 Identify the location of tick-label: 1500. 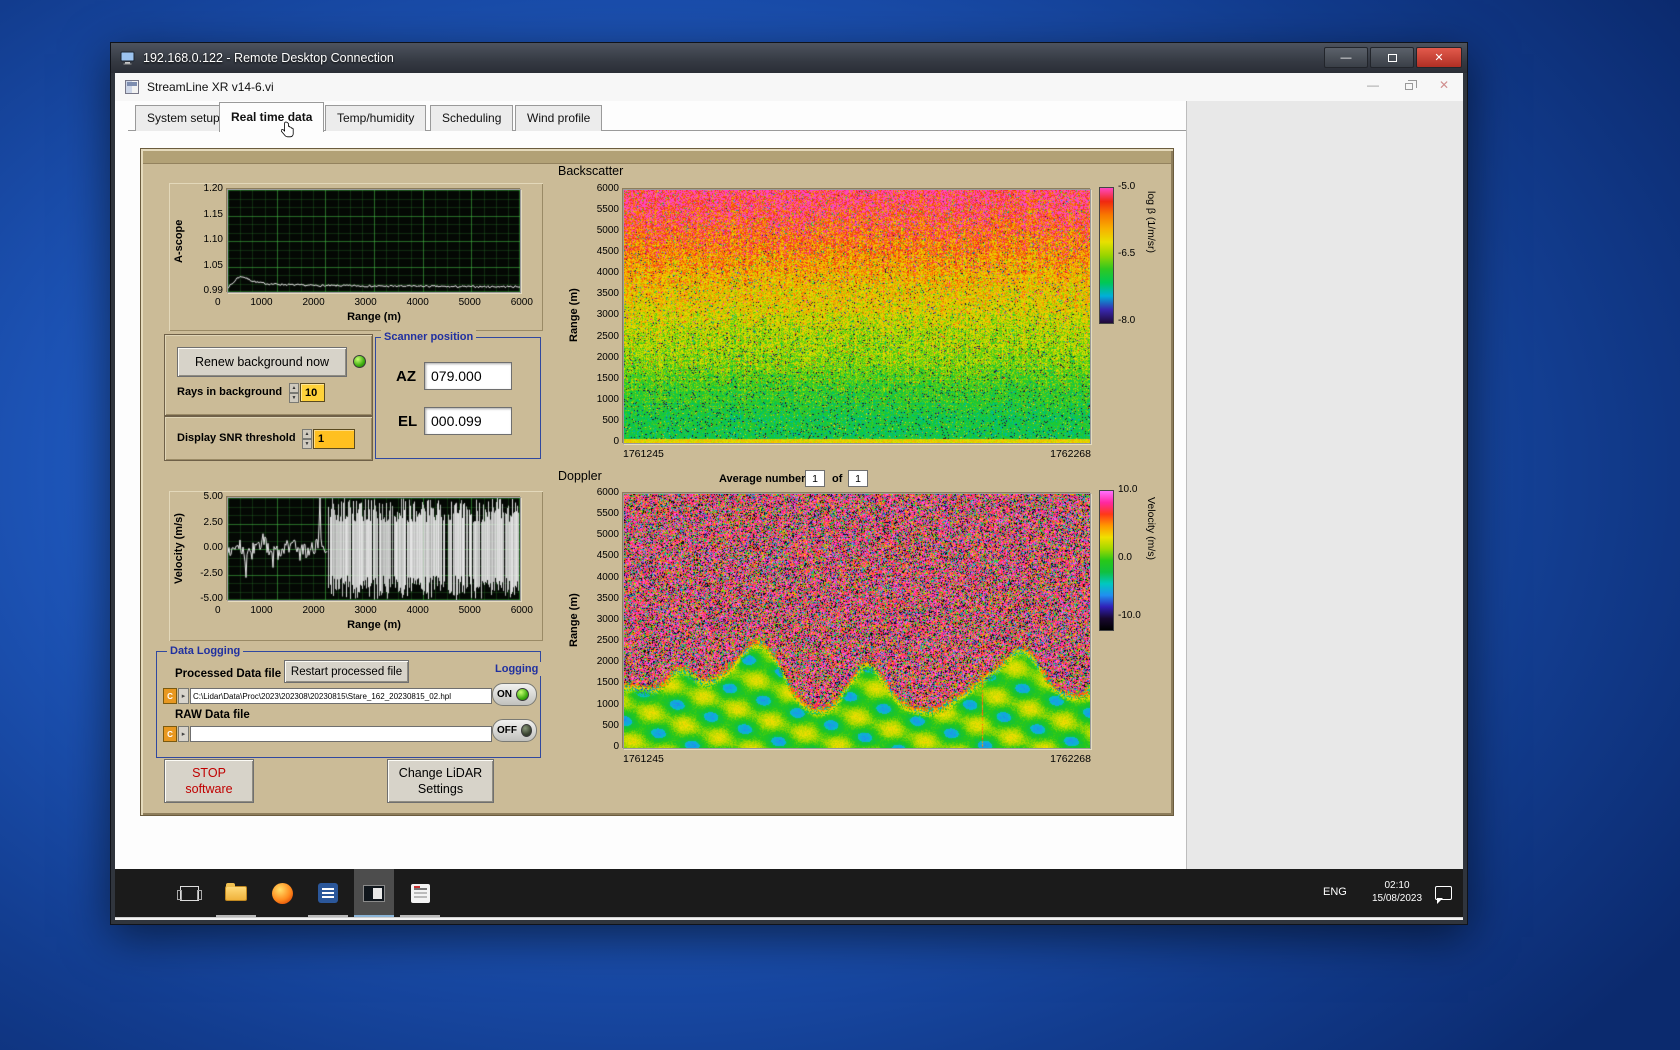
(607, 683).